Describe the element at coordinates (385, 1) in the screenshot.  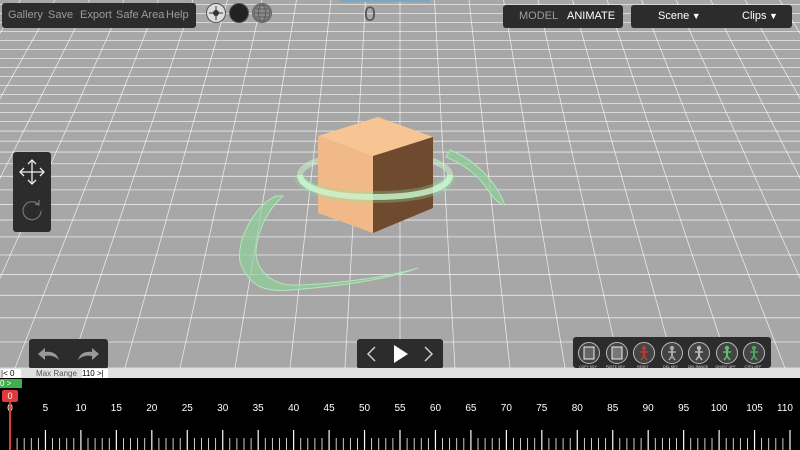
I see `selection-indicator` at that location.